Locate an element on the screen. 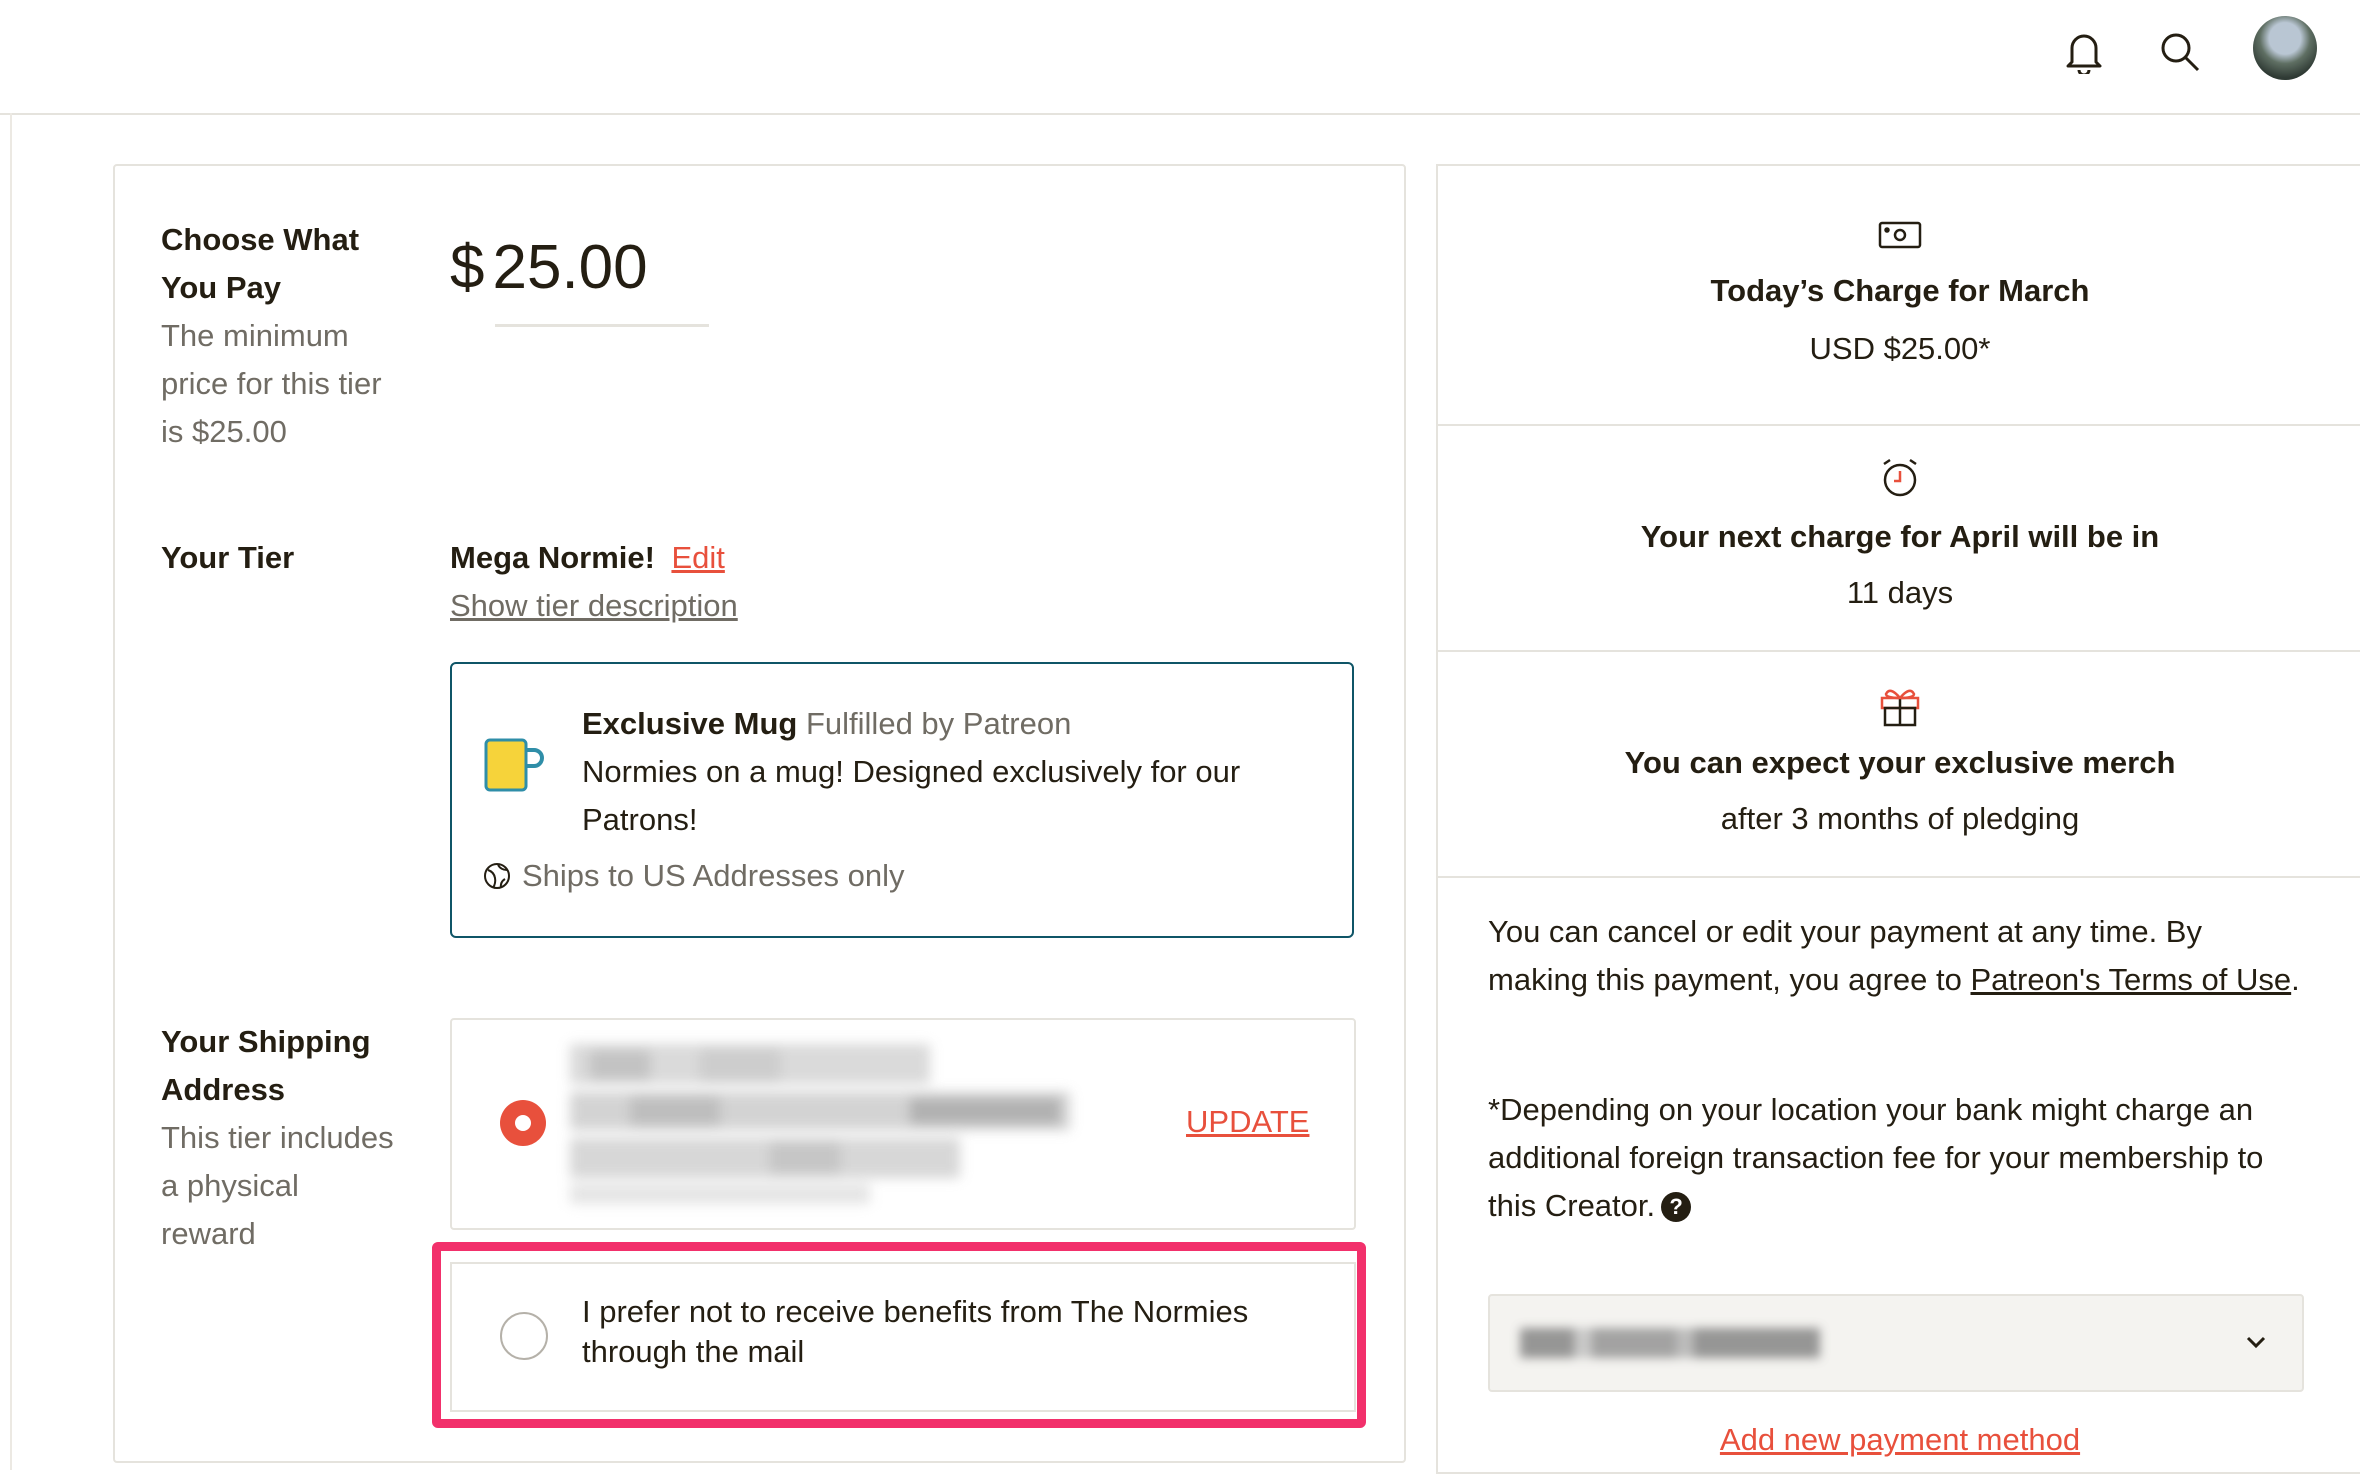 The height and width of the screenshot is (1474, 2360). next-charge-title: Your next charge for April will be in is located at coordinates (1900, 536).